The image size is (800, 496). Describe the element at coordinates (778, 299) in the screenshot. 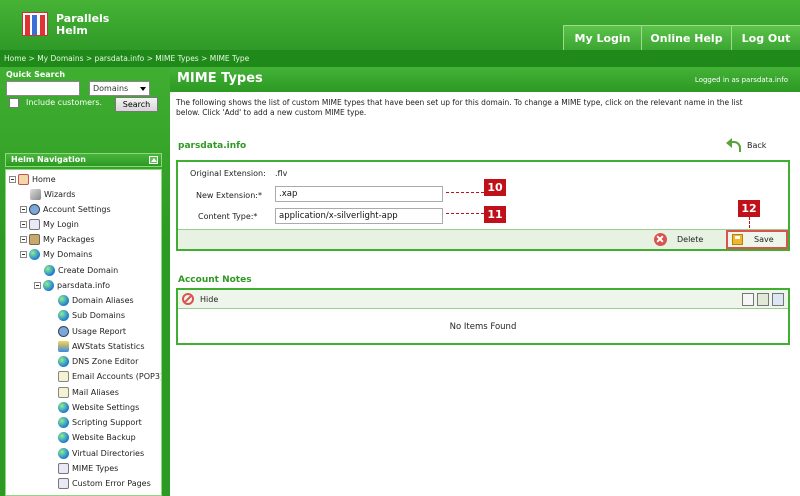

I see `export-icon` at that location.